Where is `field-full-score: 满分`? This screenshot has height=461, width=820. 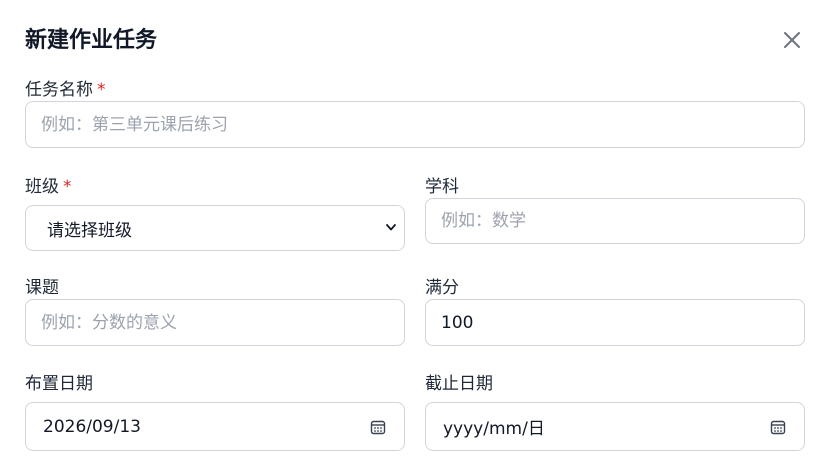 field-full-score: 满分 is located at coordinates (615, 311).